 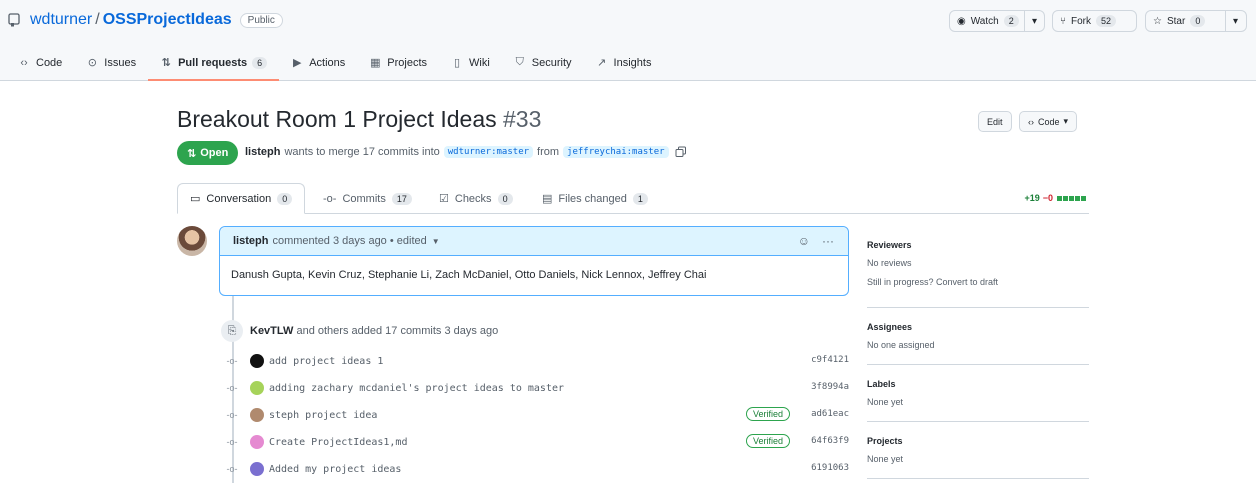 I want to click on tab-conversation-label: Conversation, so click(x=239, y=198).